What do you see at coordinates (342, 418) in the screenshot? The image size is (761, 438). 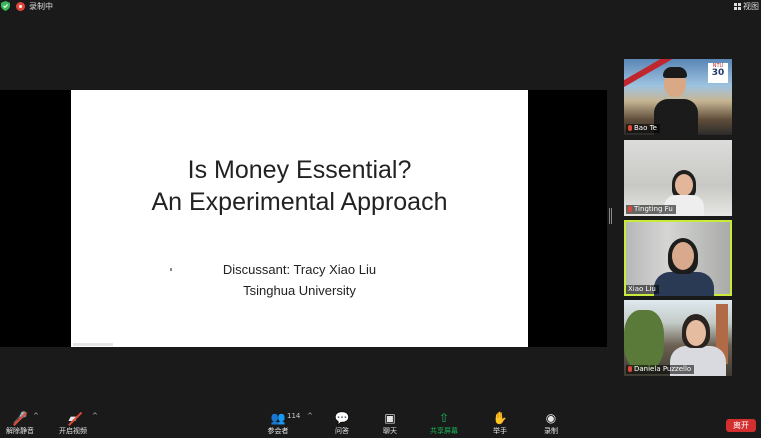 I see `qa-icon: 💬` at bounding box center [342, 418].